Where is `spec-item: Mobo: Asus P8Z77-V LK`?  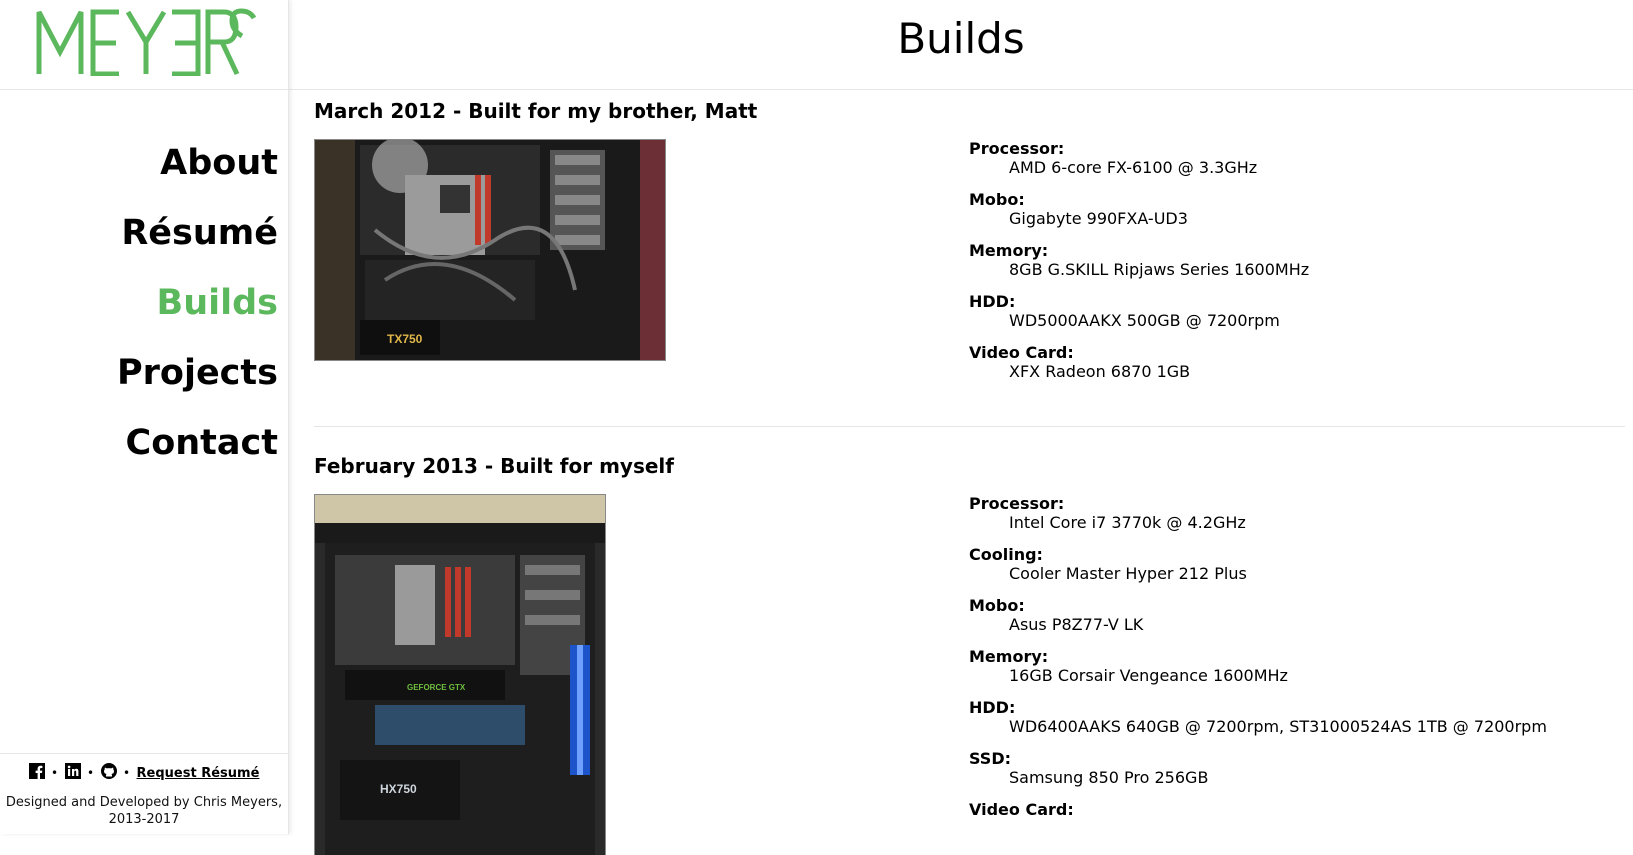 spec-item: Mobo: Asus P8Z77-V LK is located at coordinates (1258, 615).